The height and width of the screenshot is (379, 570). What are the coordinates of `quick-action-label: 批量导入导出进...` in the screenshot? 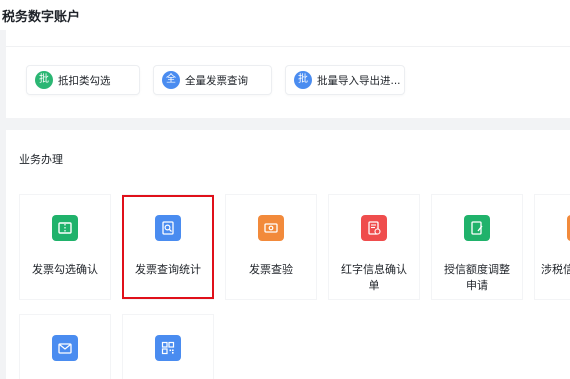 It's located at (359, 80).